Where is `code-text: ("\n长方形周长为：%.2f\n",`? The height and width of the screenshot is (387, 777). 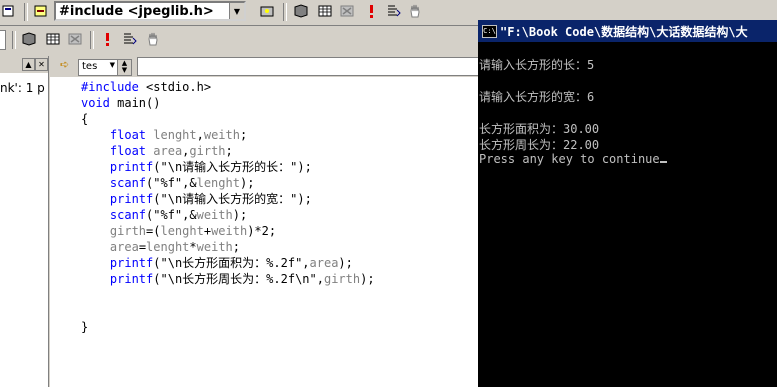 code-text: ("\n长方形周长为：%.2f\n", is located at coordinates (238, 279).